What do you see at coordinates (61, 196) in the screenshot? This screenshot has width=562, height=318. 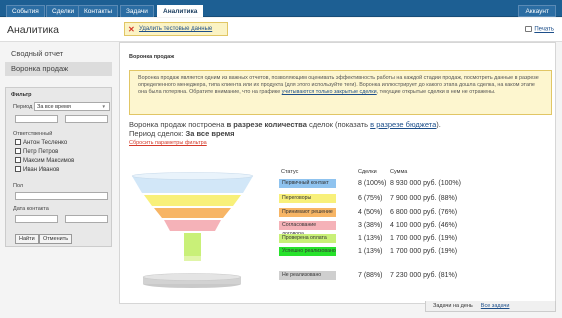 I see `gender-input` at bounding box center [61, 196].